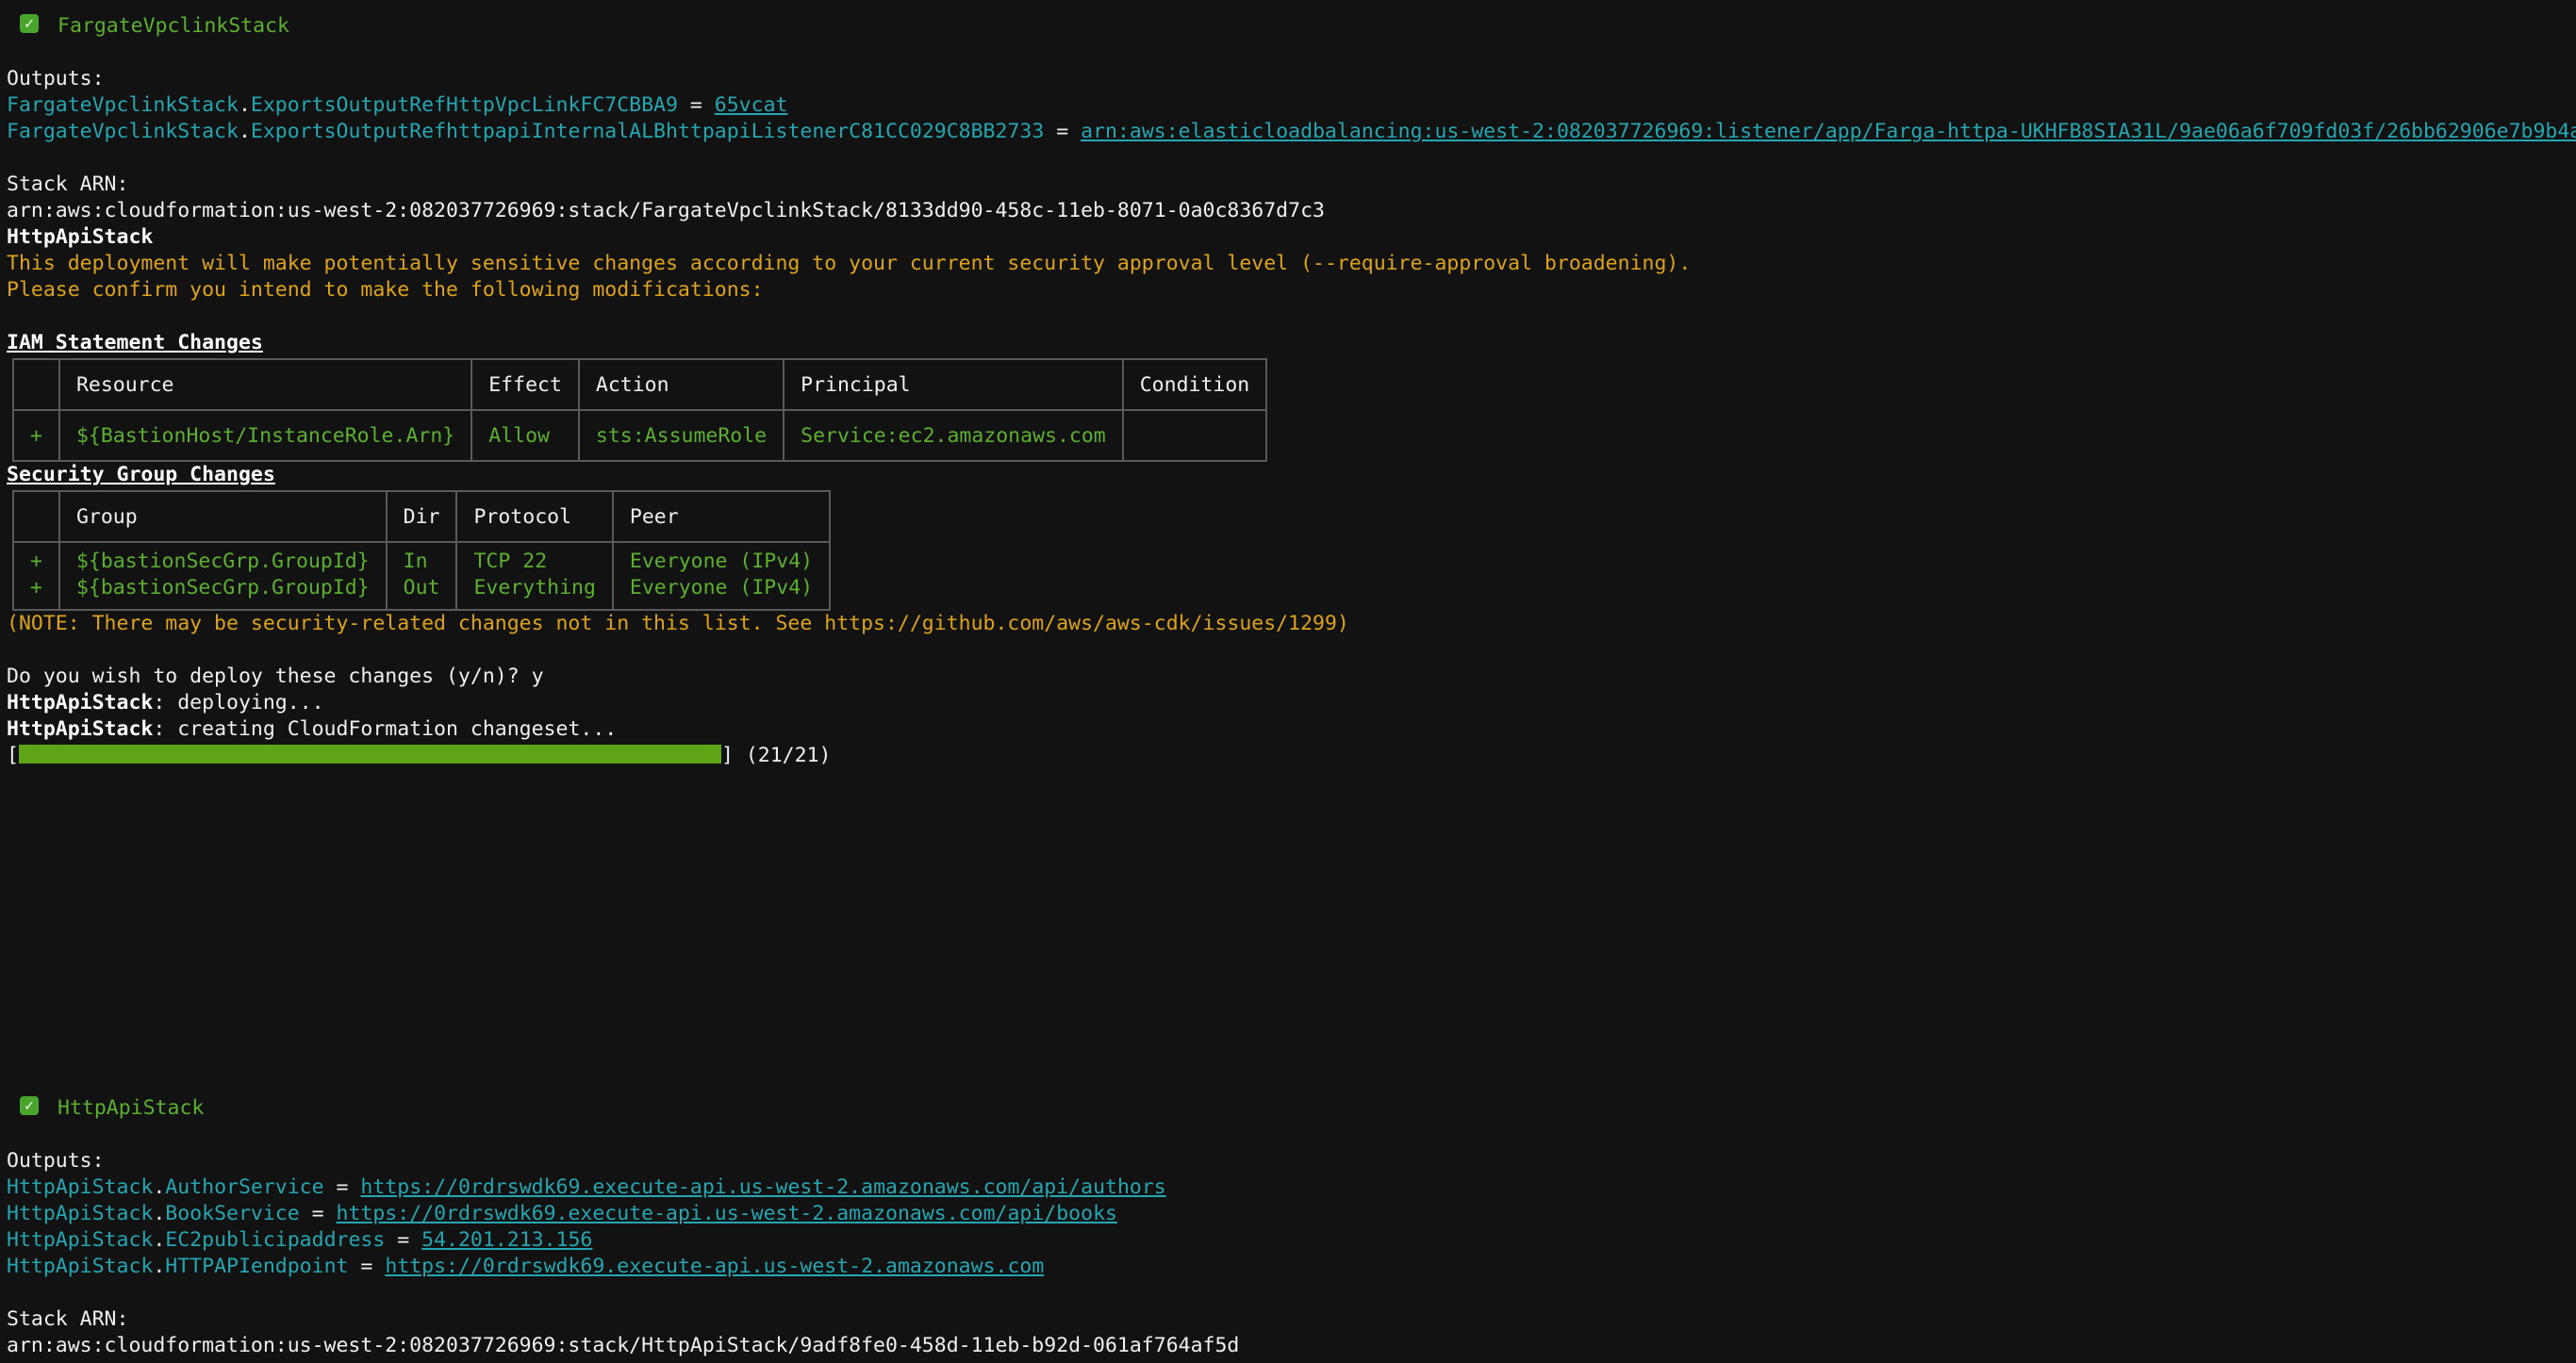  I want to click on table-cell: Service:ec2.amazonaws.com, so click(953, 435).